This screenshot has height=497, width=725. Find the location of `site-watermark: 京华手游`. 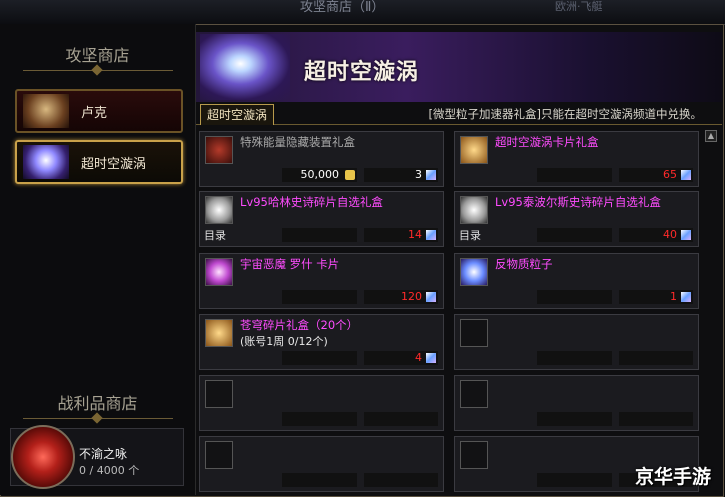

site-watermark: 京华手游 is located at coordinates (673, 477).